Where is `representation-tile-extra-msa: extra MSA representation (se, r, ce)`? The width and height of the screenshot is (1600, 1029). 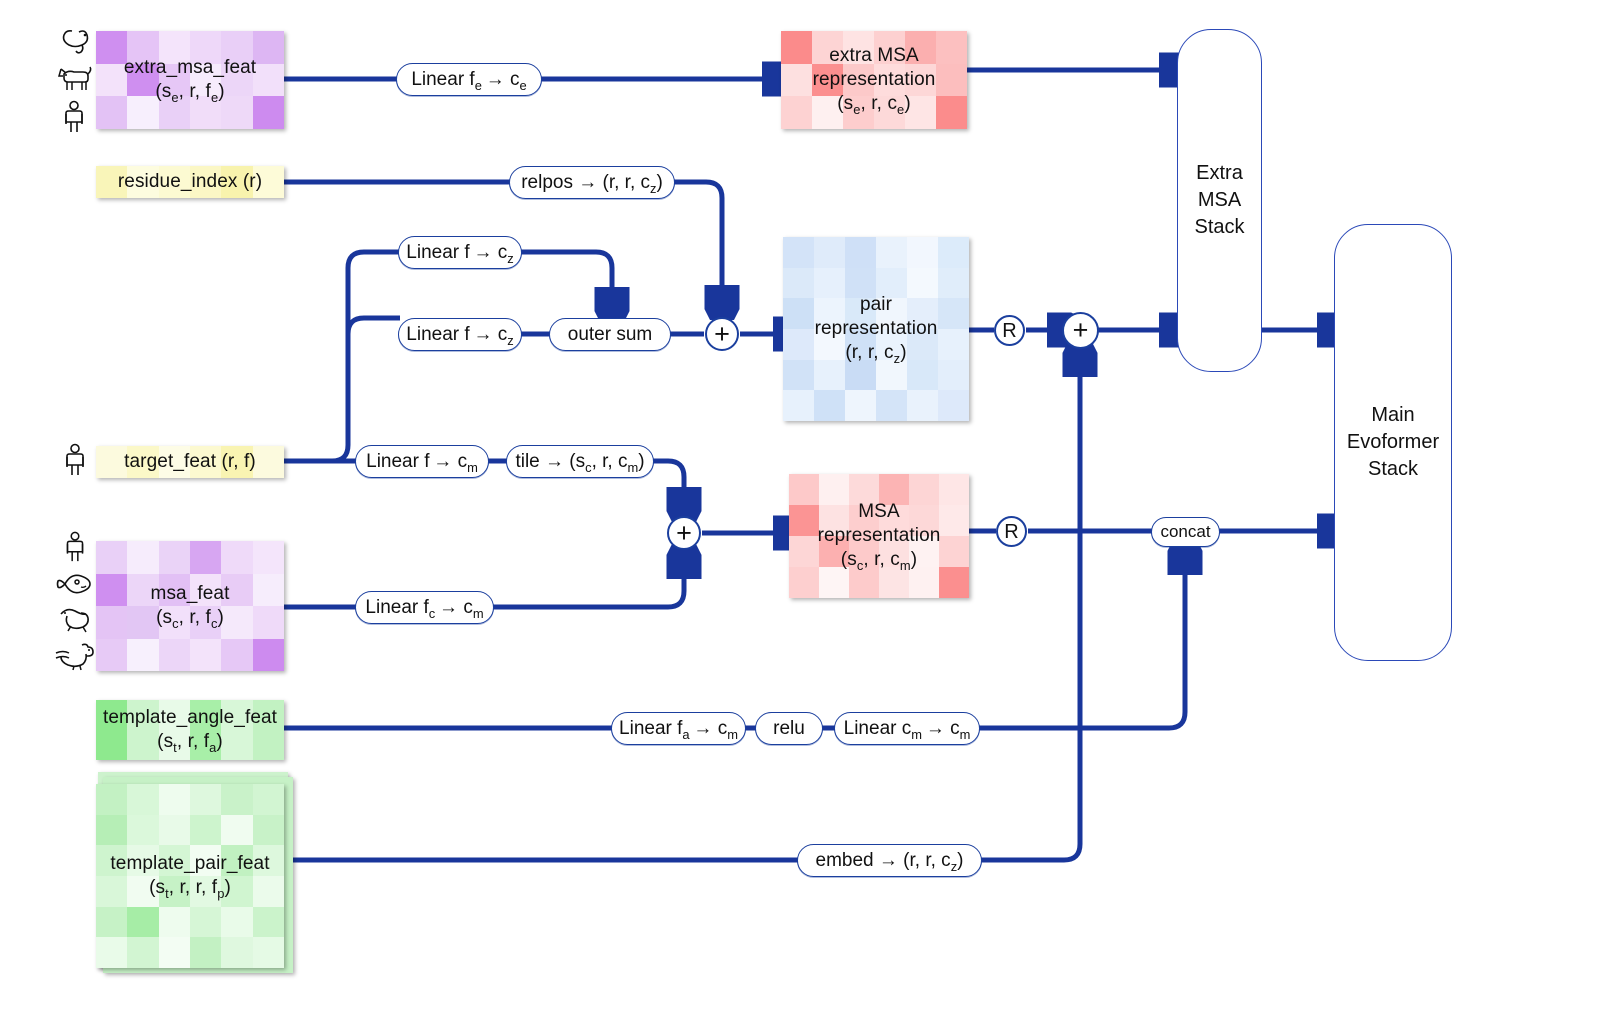 representation-tile-extra-msa: extra MSA representation (se, r, ce) is located at coordinates (874, 80).